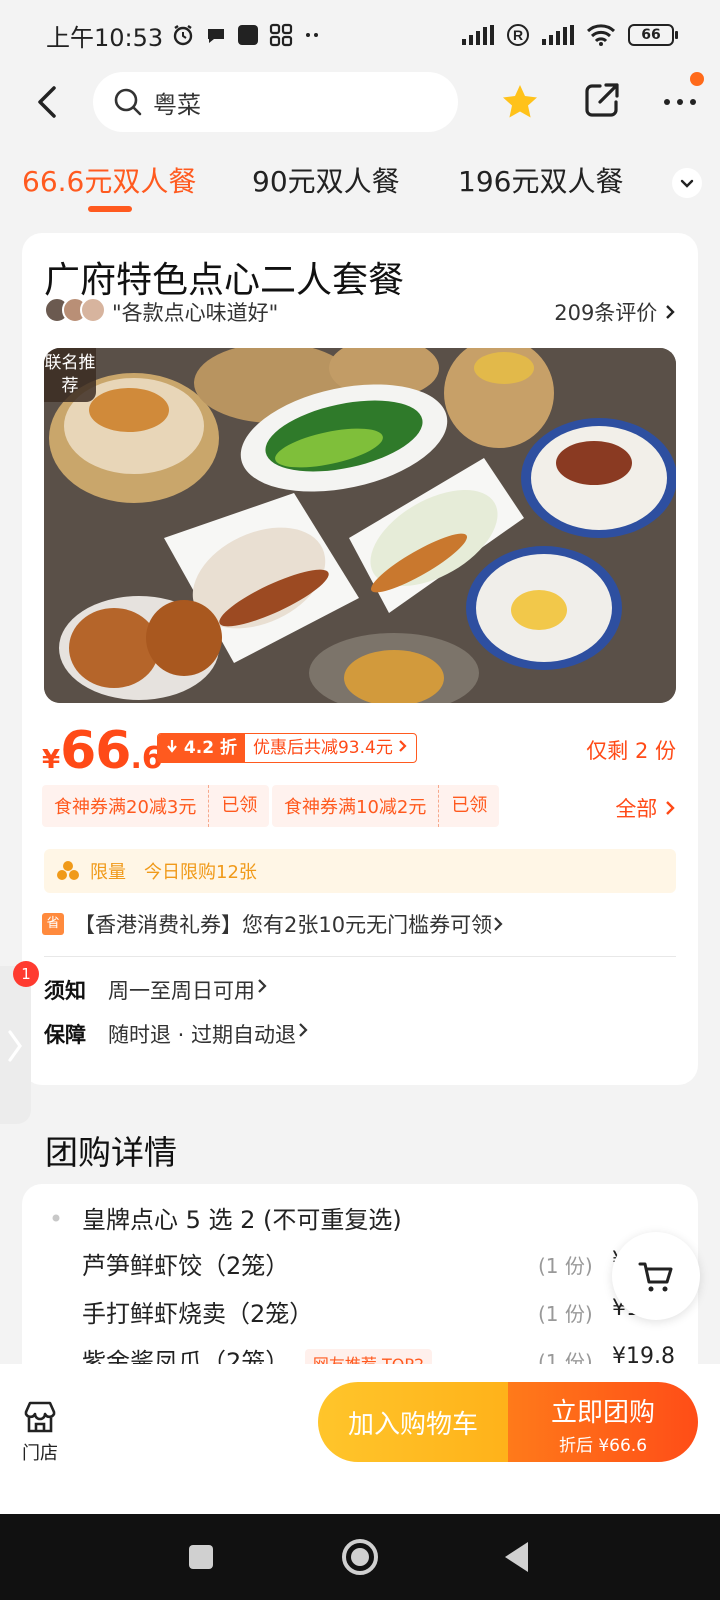  I want to click on system-nav-bar, so click(360, 1557).